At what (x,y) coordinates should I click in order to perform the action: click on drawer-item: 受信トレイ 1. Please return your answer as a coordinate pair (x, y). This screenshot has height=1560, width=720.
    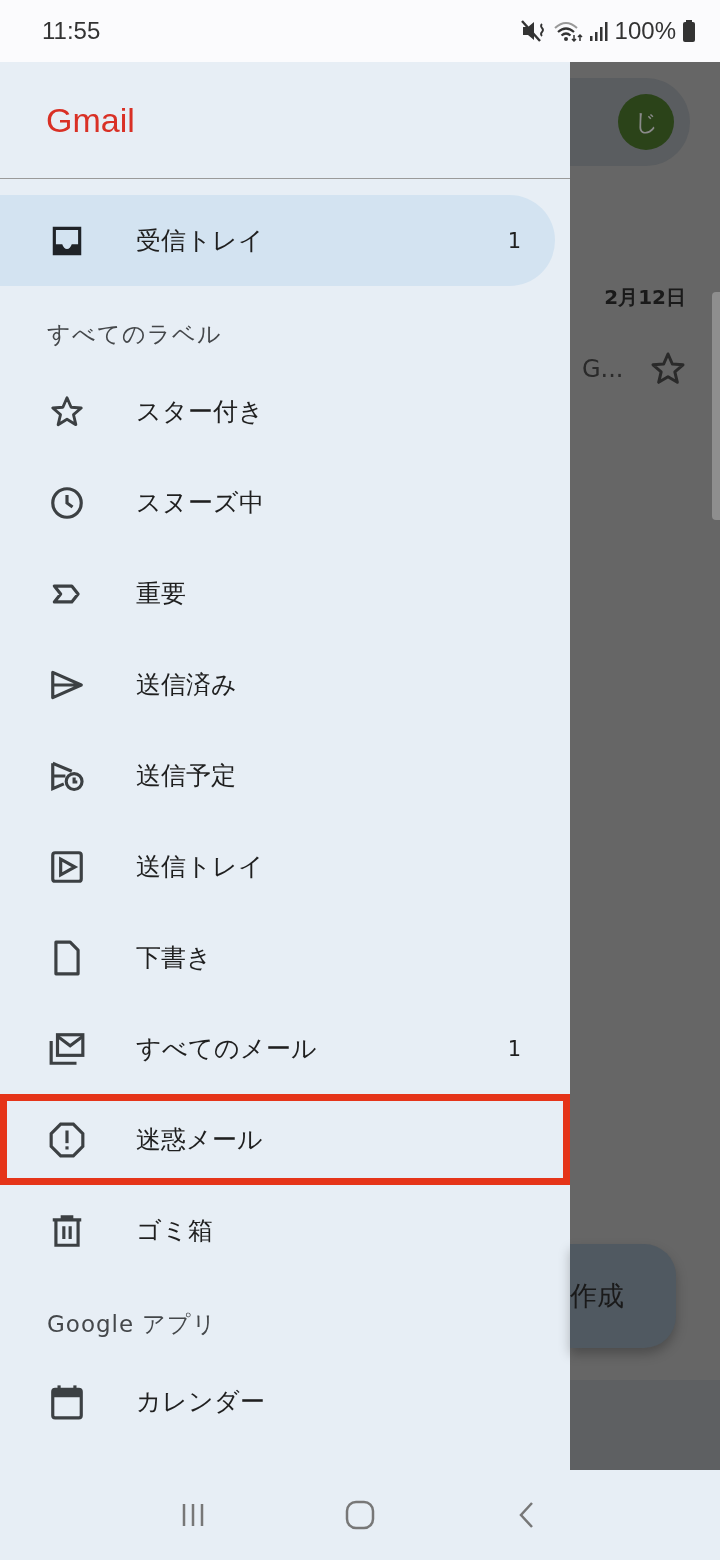
    Looking at the image, I should click on (277, 240).